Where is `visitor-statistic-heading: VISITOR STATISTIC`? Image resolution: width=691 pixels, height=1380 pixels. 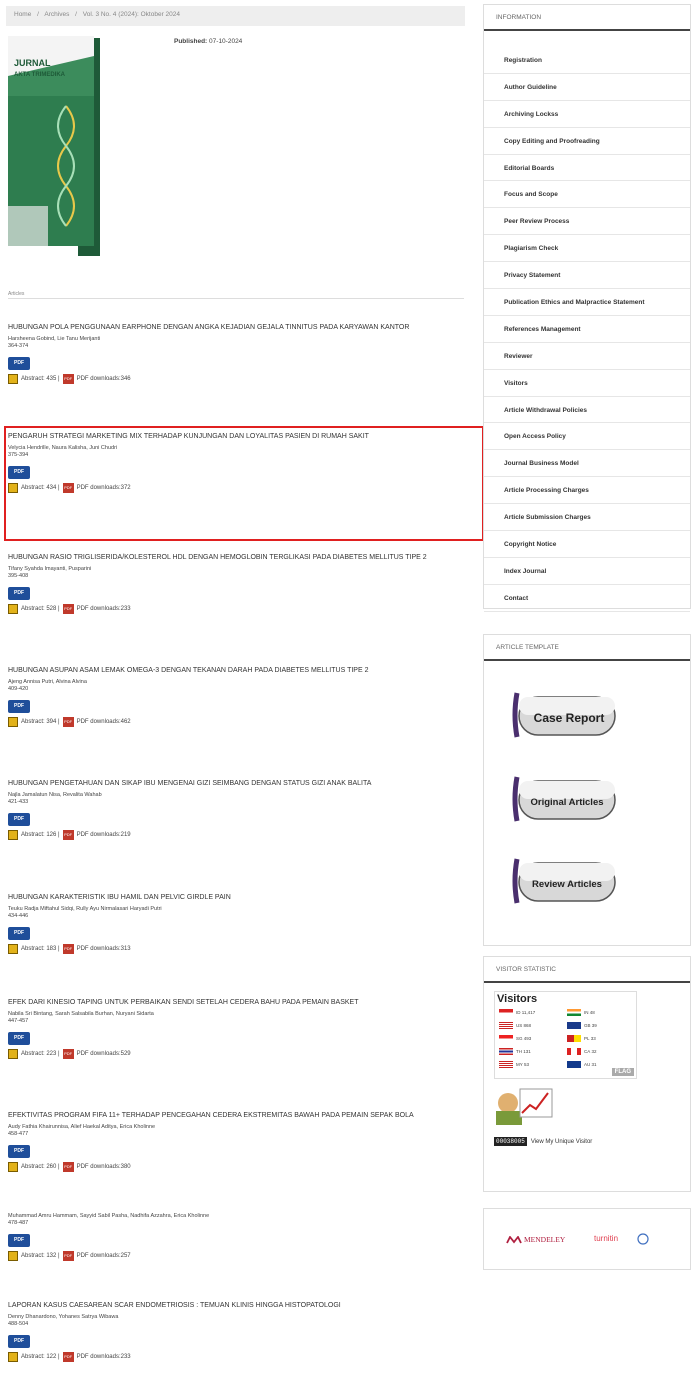
visitor-statistic-heading: VISITOR STATISTIC is located at coordinates (587, 970).